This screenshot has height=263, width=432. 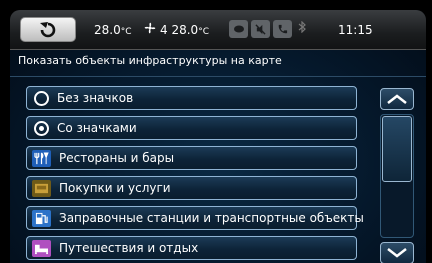 I want to click on travel-icon, so click(x=41, y=248).